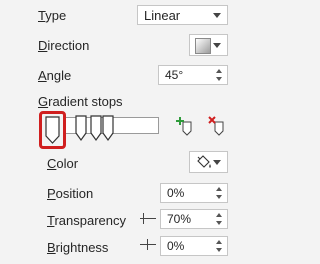 This screenshot has width=320, height=264. What do you see at coordinates (70, 193) in the screenshot?
I see `position-label: Position` at bounding box center [70, 193].